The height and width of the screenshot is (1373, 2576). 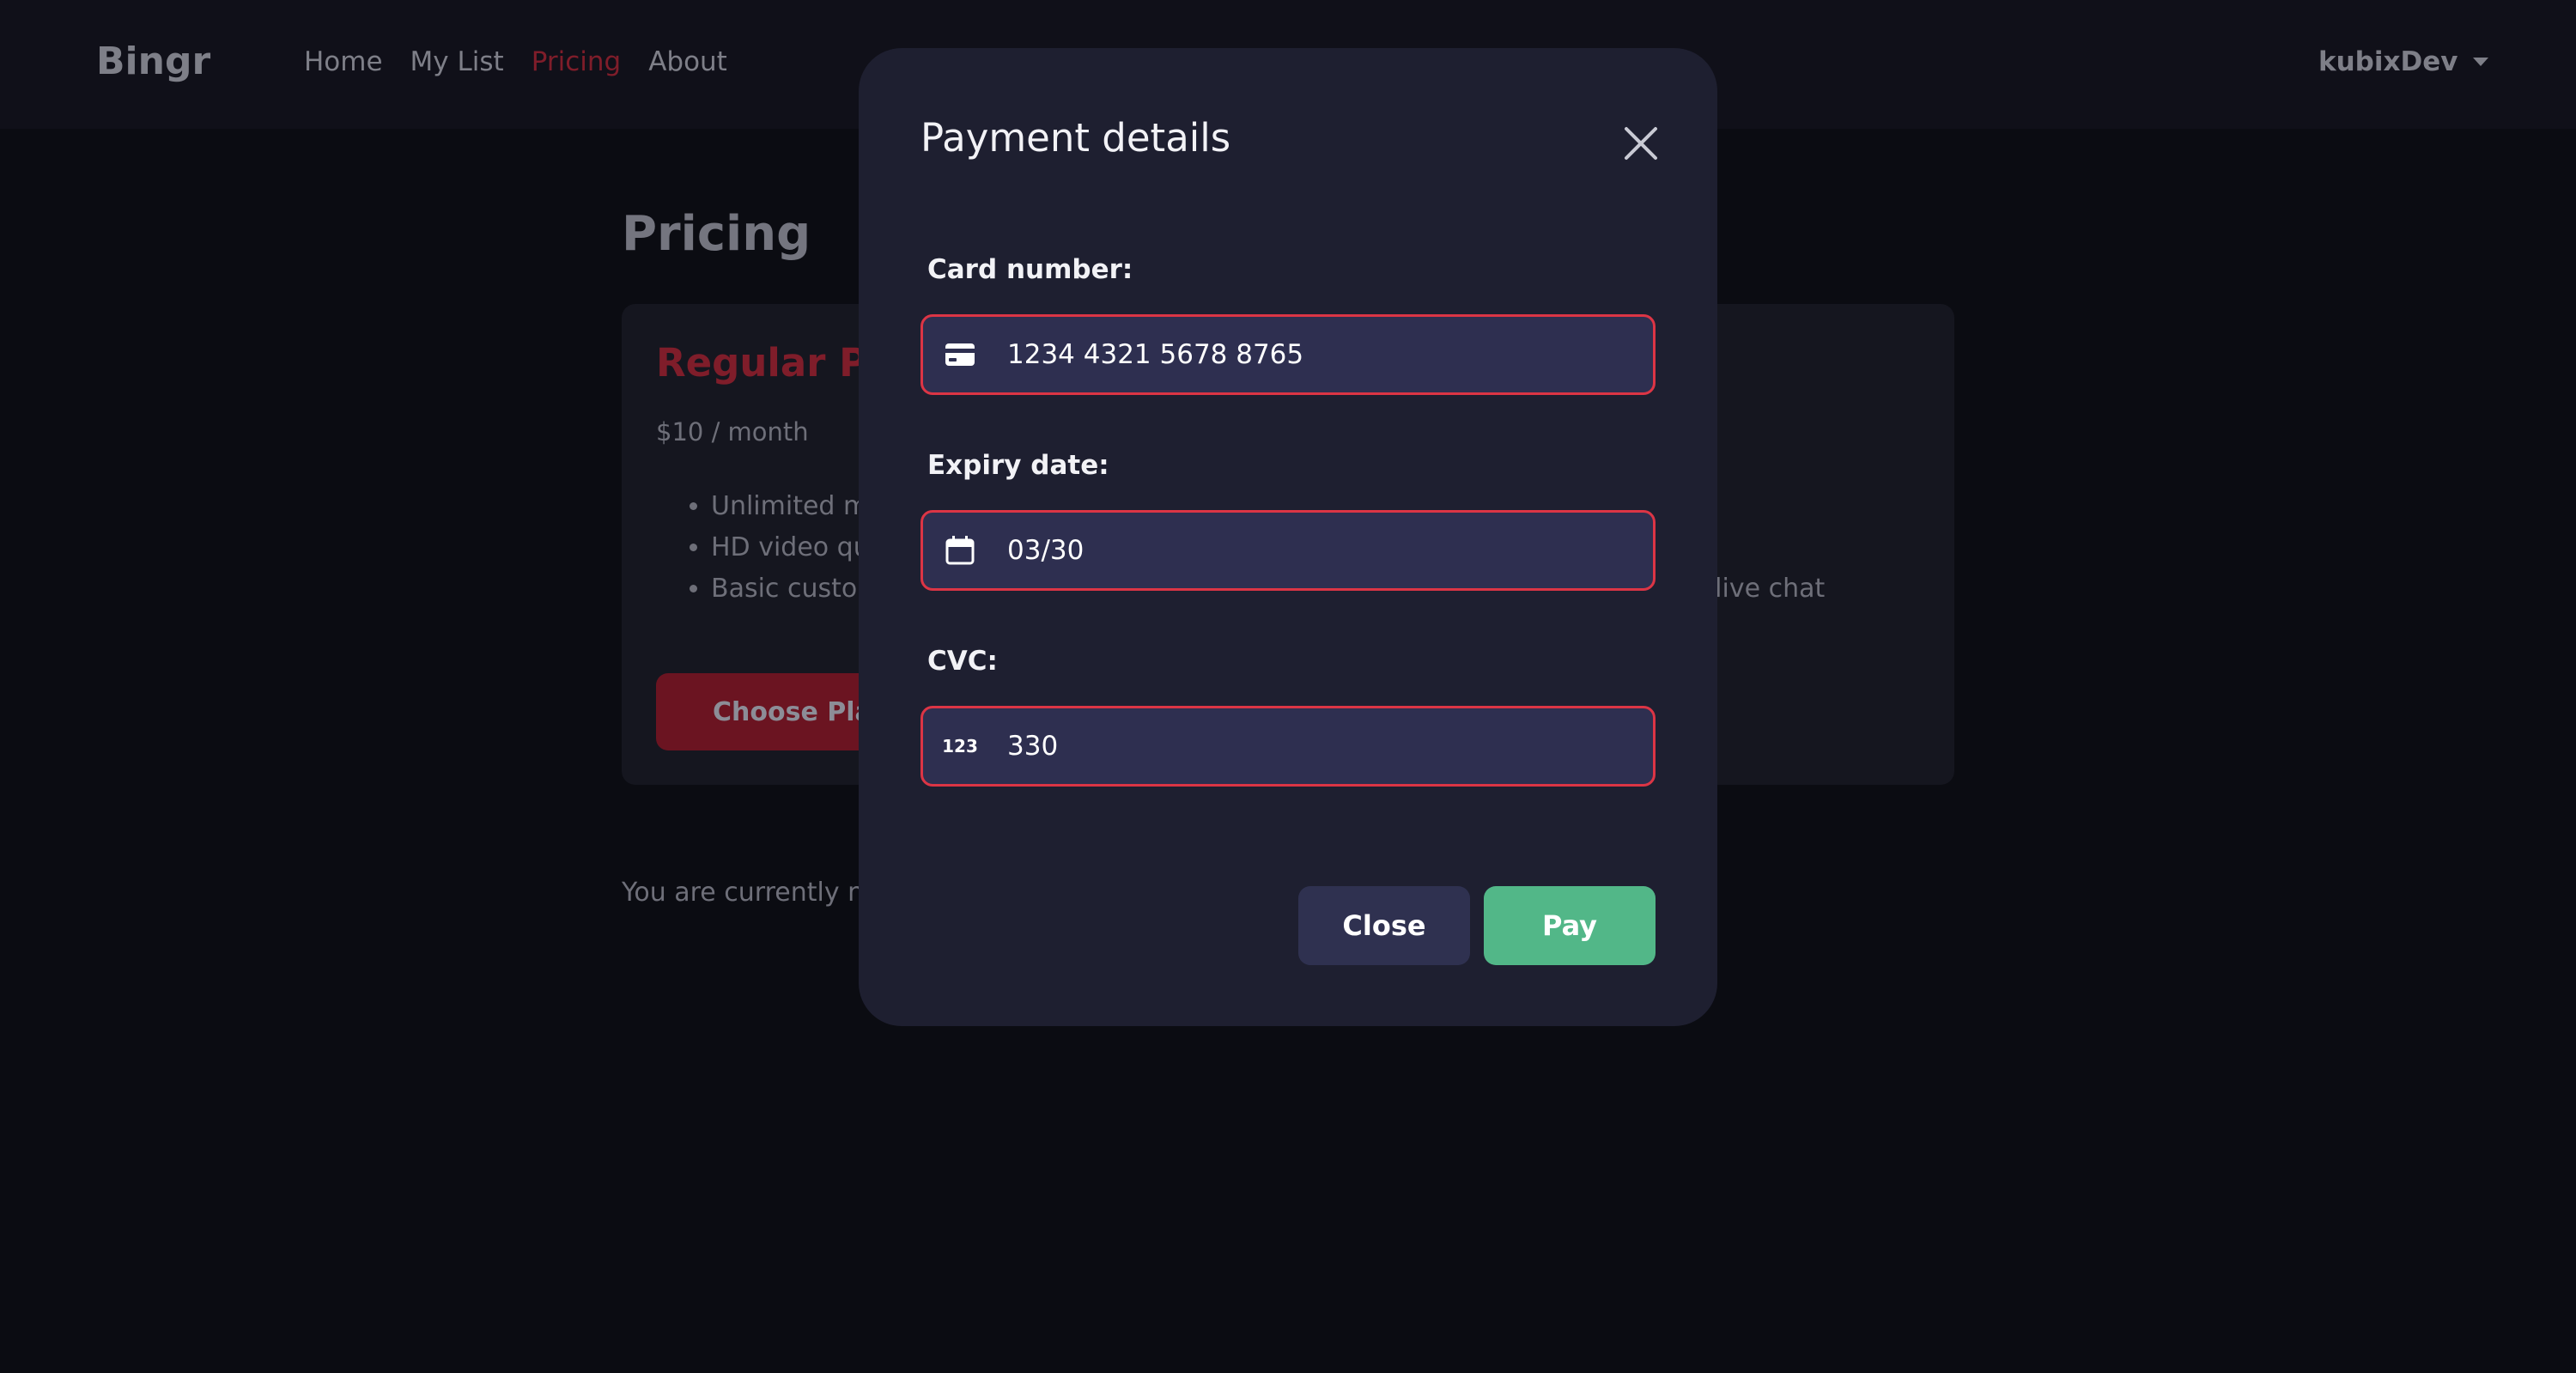 I want to click on feature-list: Unlimited m HD video qu Basic custon, so click(x=764, y=548).